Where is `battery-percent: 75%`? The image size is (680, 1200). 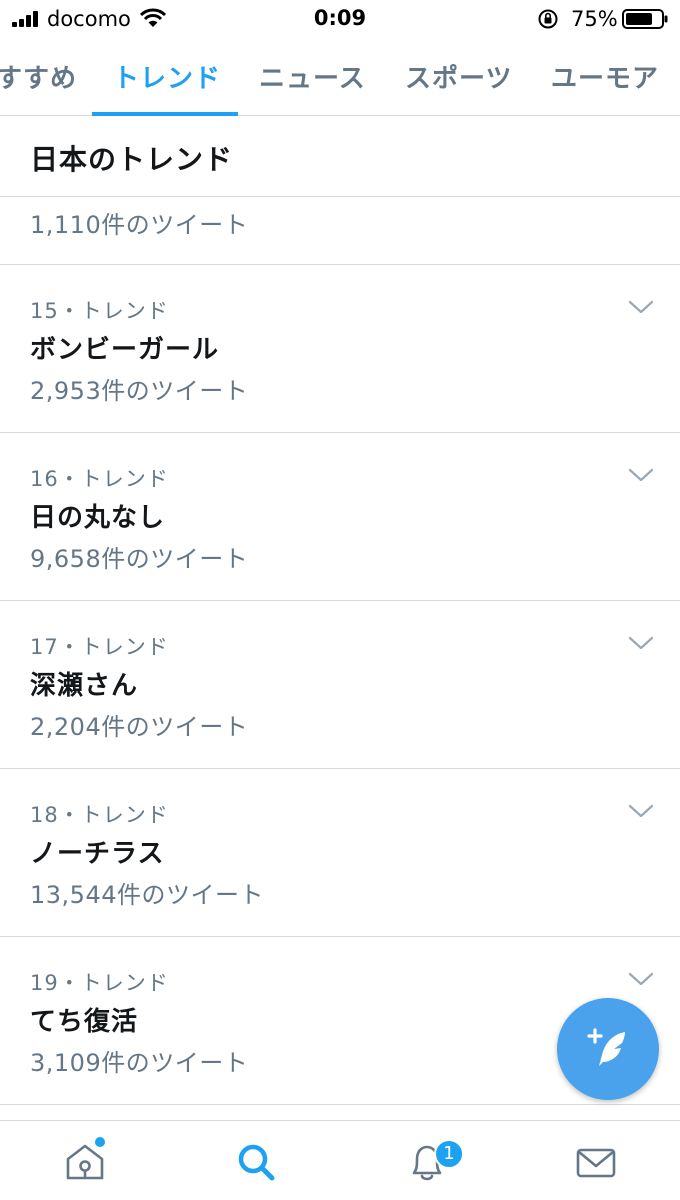 battery-percent: 75% is located at coordinates (594, 19).